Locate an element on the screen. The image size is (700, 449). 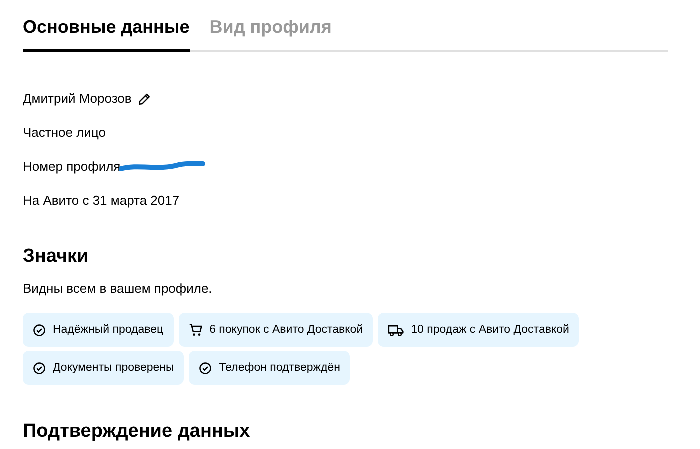
section-heading: Подтверждение данных is located at coordinates (137, 432).